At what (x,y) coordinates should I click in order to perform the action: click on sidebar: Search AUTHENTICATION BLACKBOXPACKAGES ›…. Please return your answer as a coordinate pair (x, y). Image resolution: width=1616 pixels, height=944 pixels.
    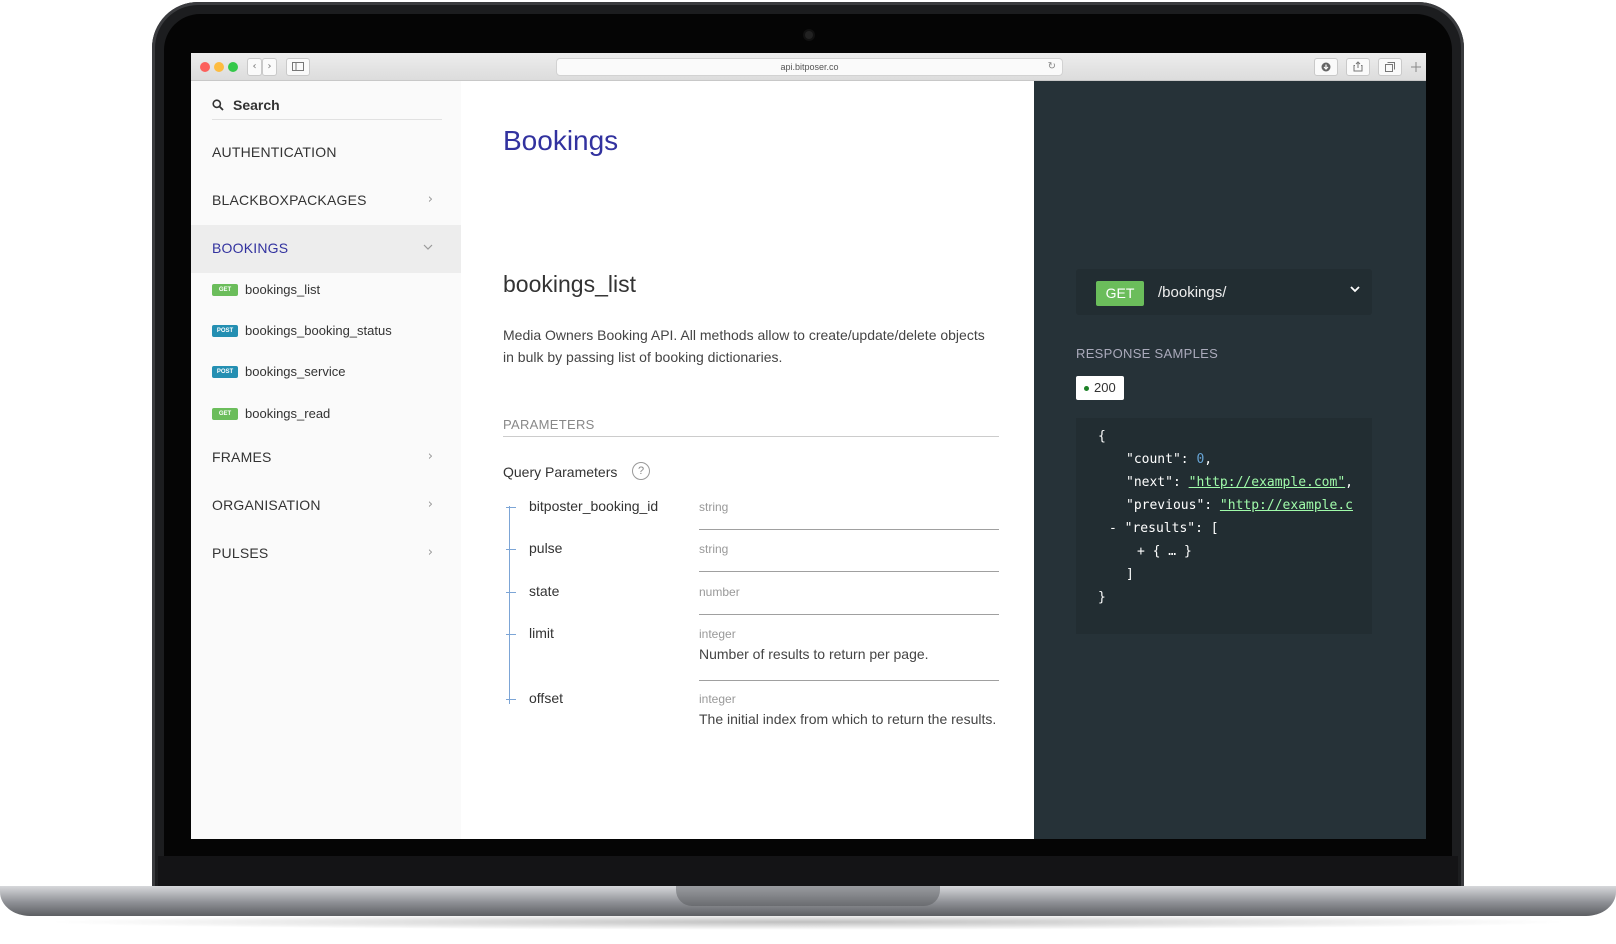
    Looking at the image, I should click on (326, 460).